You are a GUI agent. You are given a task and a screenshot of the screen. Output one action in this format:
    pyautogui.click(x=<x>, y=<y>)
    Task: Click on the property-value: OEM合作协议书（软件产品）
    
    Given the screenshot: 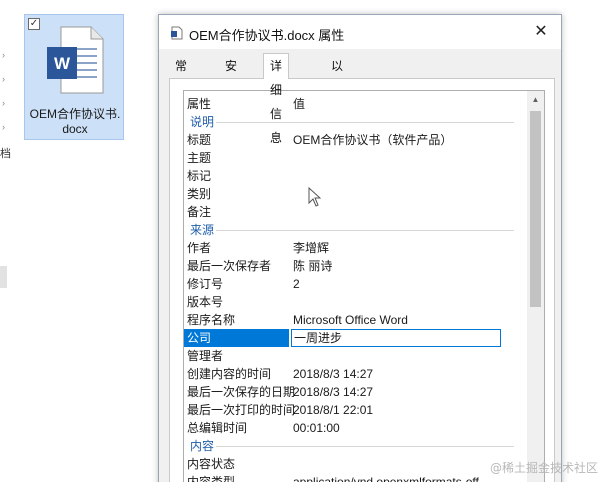 What is the action you would take?
    pyautogui.click(x=373, y=140)
    